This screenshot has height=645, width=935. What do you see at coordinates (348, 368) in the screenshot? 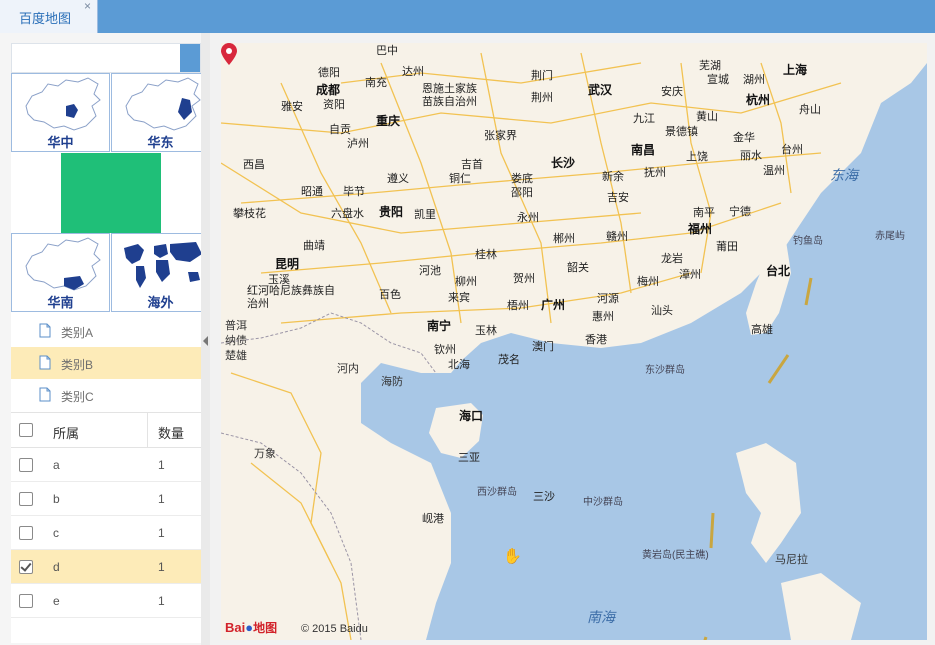
I see `city-label: 河内` at bounding box center [348, 368].